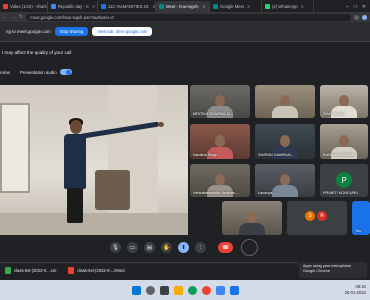 Image resolution: width=370 pixels, height=300 pixels. I want to click on youtube-icon, so click(5, 6).